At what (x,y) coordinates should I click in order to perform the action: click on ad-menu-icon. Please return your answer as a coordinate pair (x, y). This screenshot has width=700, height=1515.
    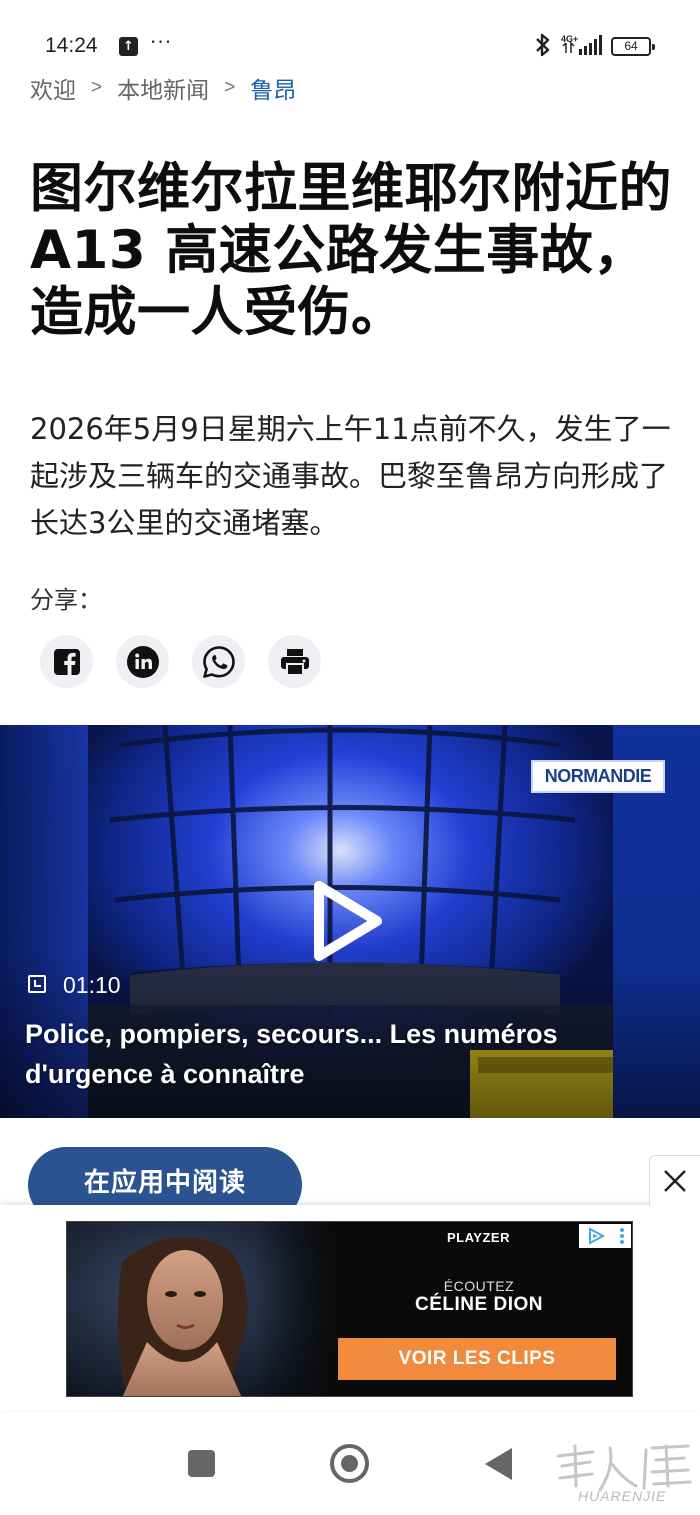
    Looking at the image, I should click on (621, 1236).